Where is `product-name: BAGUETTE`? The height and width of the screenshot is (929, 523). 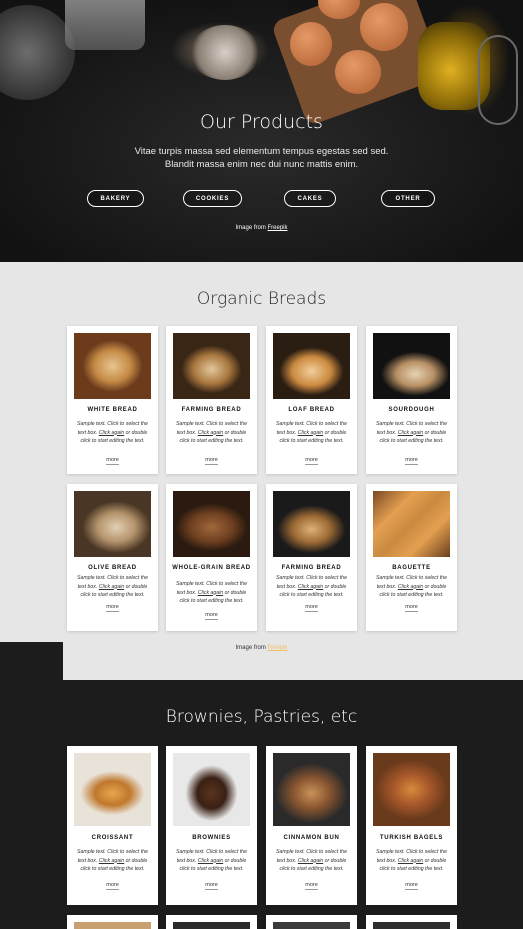 product-name: BAGUETTE is located at coordinates (411, 568).